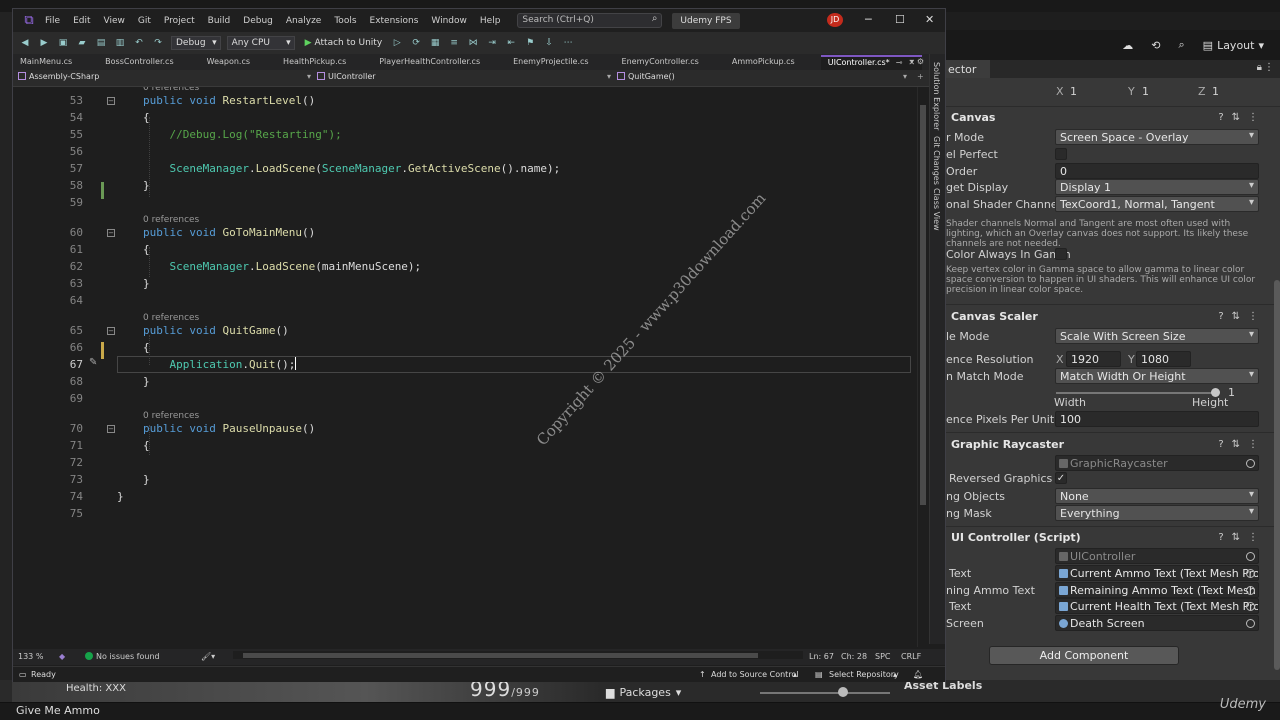  Describe the element at coordinates (795, 674) in the screenshot. I see `chevron-up-icon: ▴` at that location.